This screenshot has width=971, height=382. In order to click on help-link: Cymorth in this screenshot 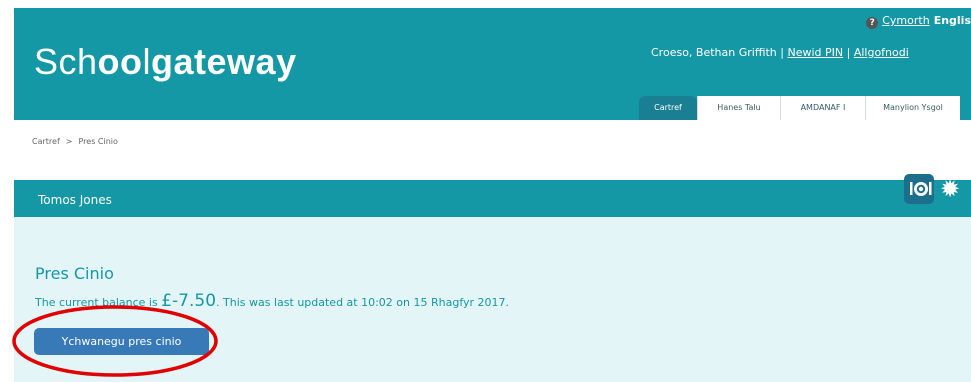, I will do `click(905, 20)`.